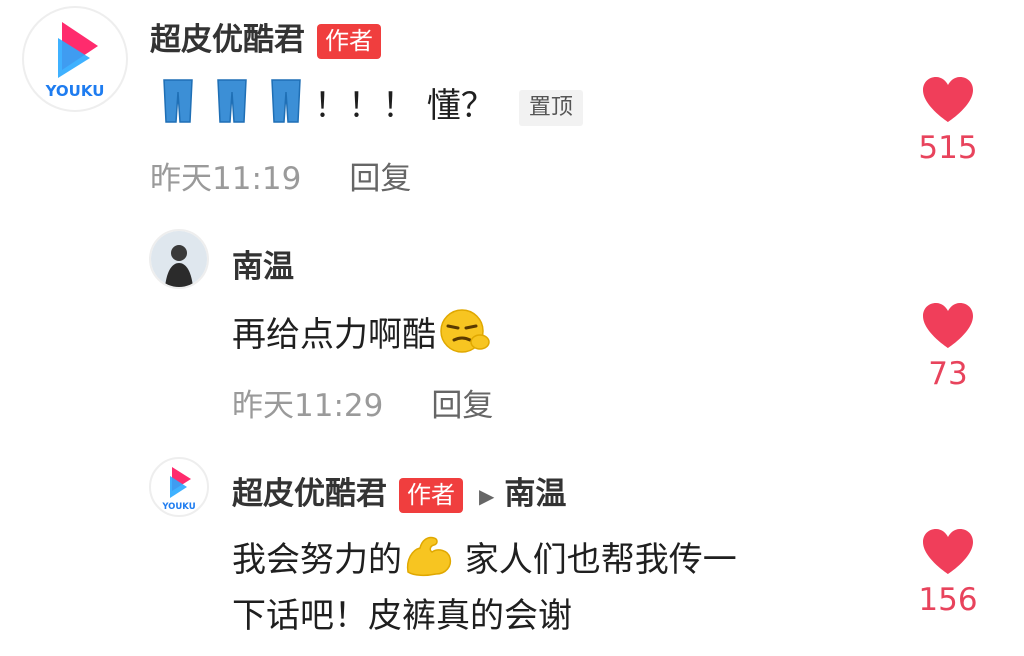  I want to click on like-count: 73, so click(948, 374).